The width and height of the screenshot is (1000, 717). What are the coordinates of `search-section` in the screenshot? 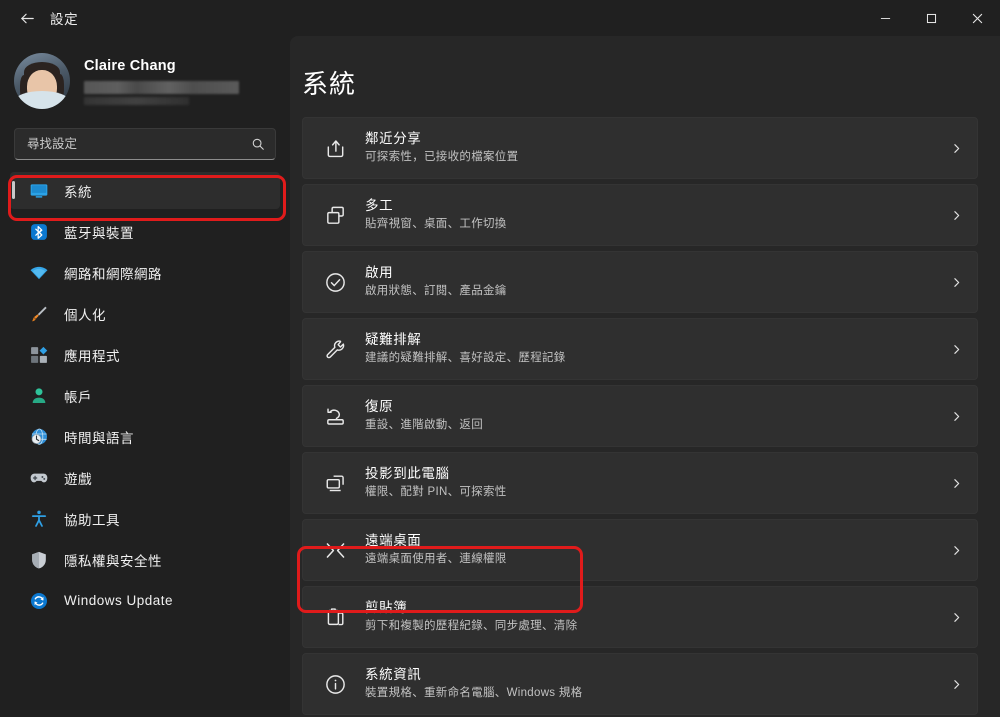 It's located at (145, 138).